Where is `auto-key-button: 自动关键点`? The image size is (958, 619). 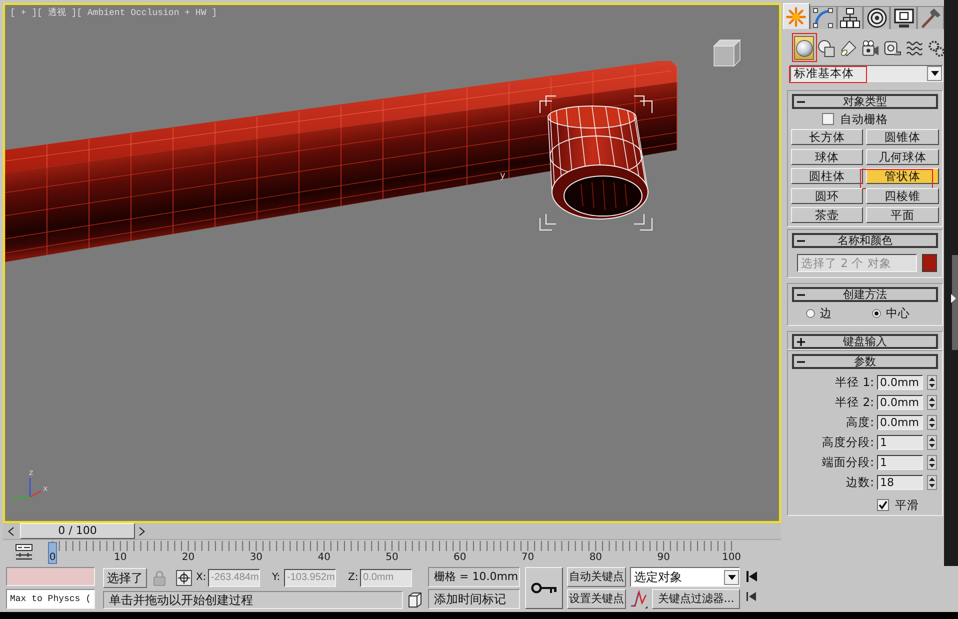 auto-key-button: 自动关键点 is located at coordinates (596, 577).